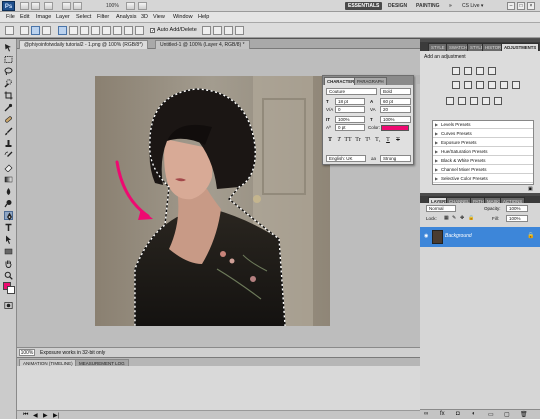  I want to click on workspace-essentials: ESSENTIALS, so click(364, 6).